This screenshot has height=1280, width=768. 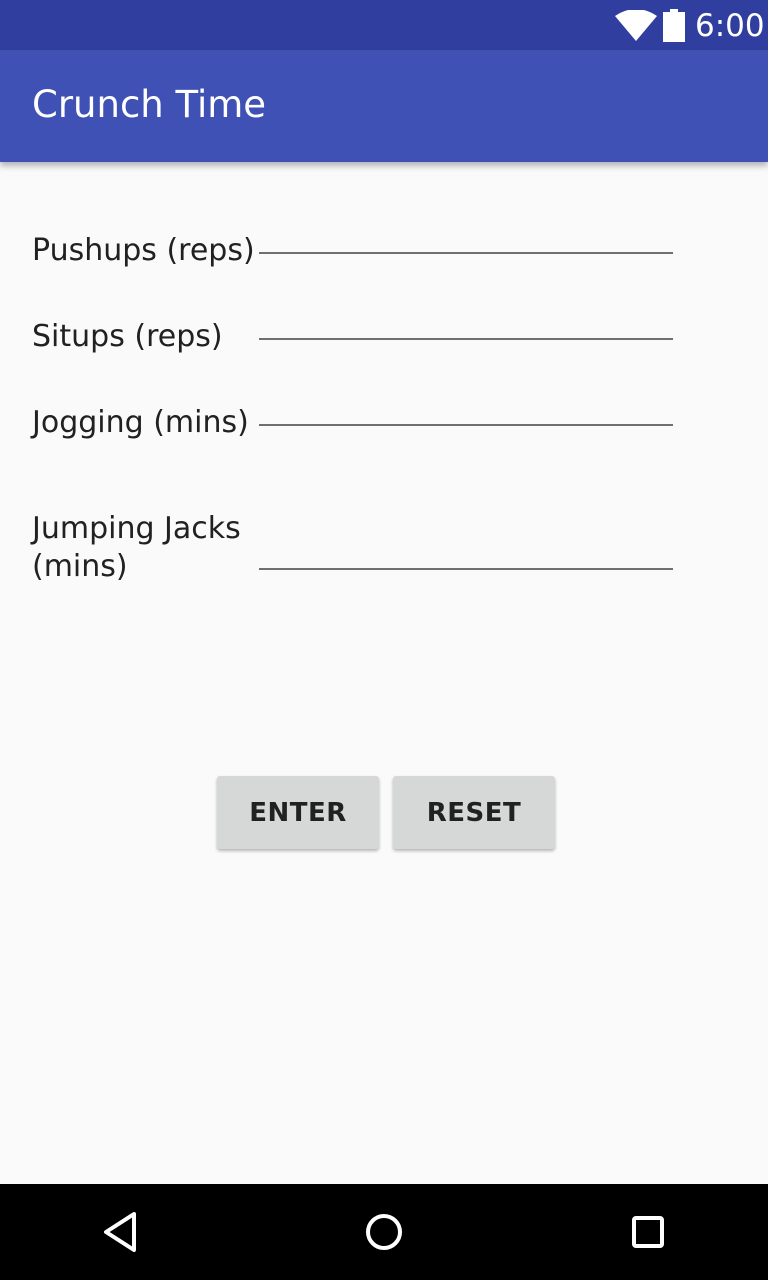 What do you see at coordinates (636, 25) in the screenshot?
I see `wifi-icon` at bounding box center [636, 25].